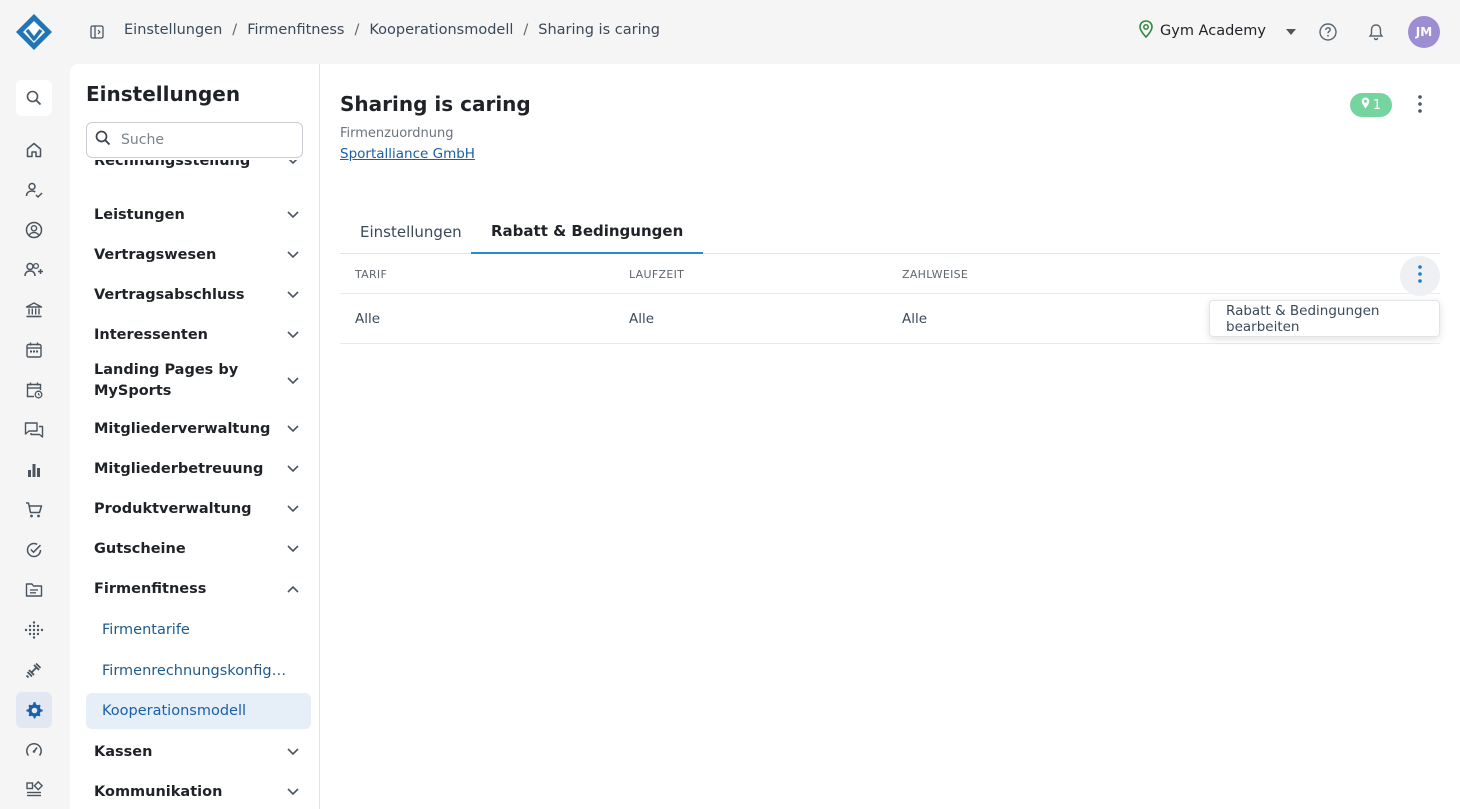 The image size is (1460, 809). I want to click on nav-item-label: Mitgliederverwaltung, so click(182, 428).